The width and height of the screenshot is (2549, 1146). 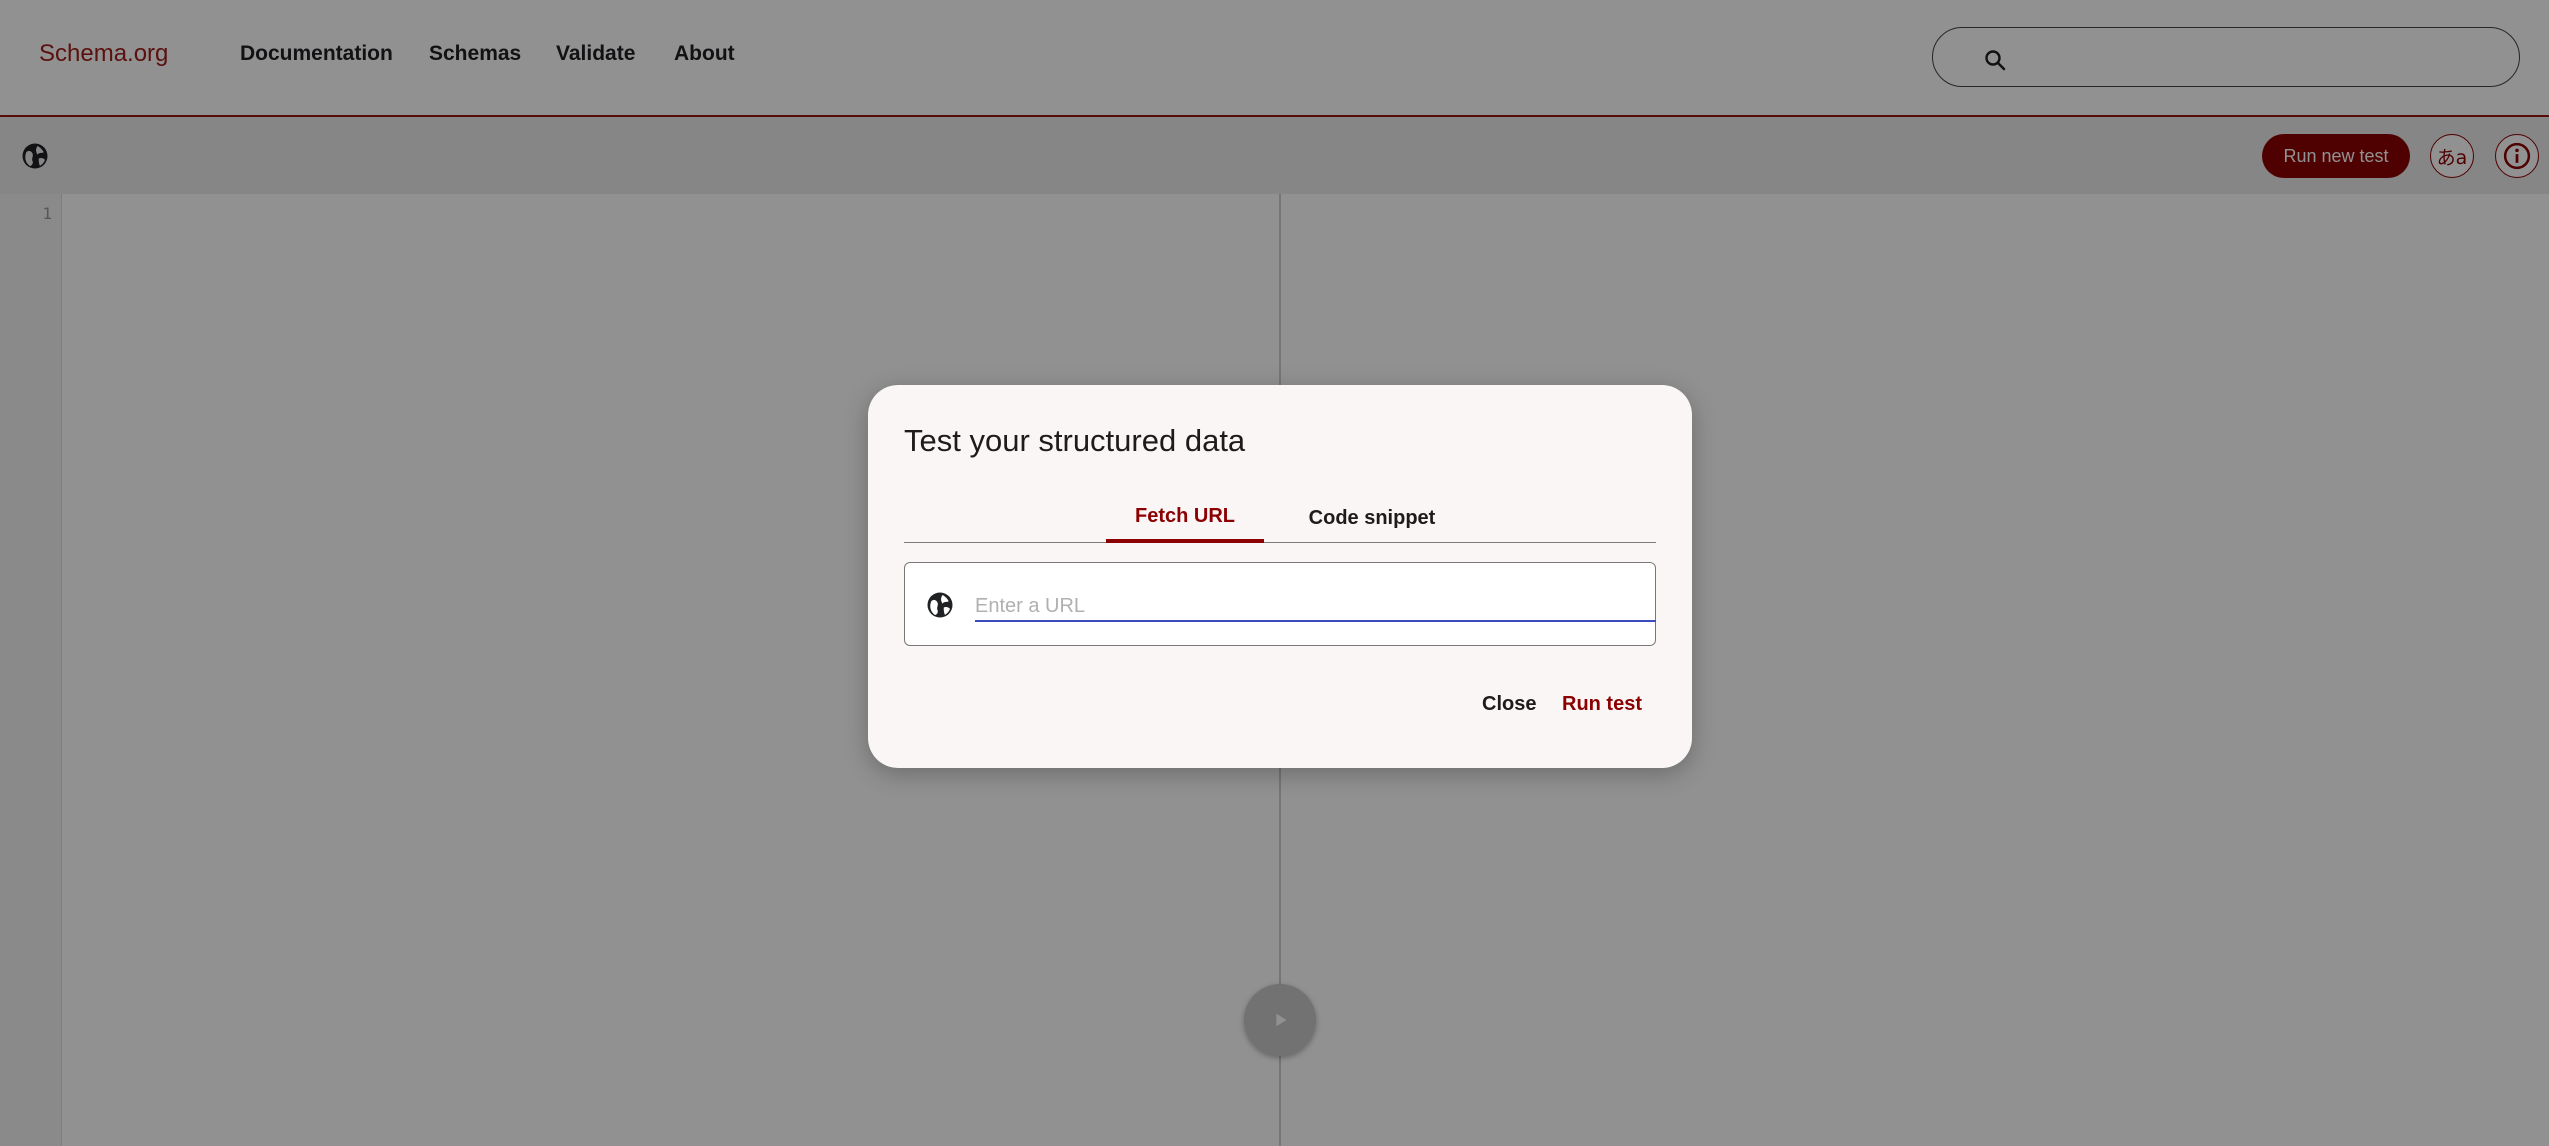 I want to click on globe-icon, so click(x=940, y=605).